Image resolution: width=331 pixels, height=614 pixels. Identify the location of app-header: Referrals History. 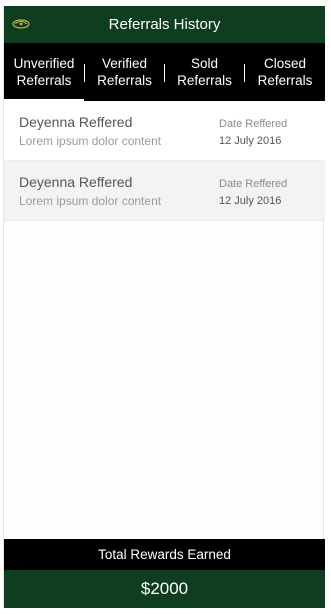
(164, 24).